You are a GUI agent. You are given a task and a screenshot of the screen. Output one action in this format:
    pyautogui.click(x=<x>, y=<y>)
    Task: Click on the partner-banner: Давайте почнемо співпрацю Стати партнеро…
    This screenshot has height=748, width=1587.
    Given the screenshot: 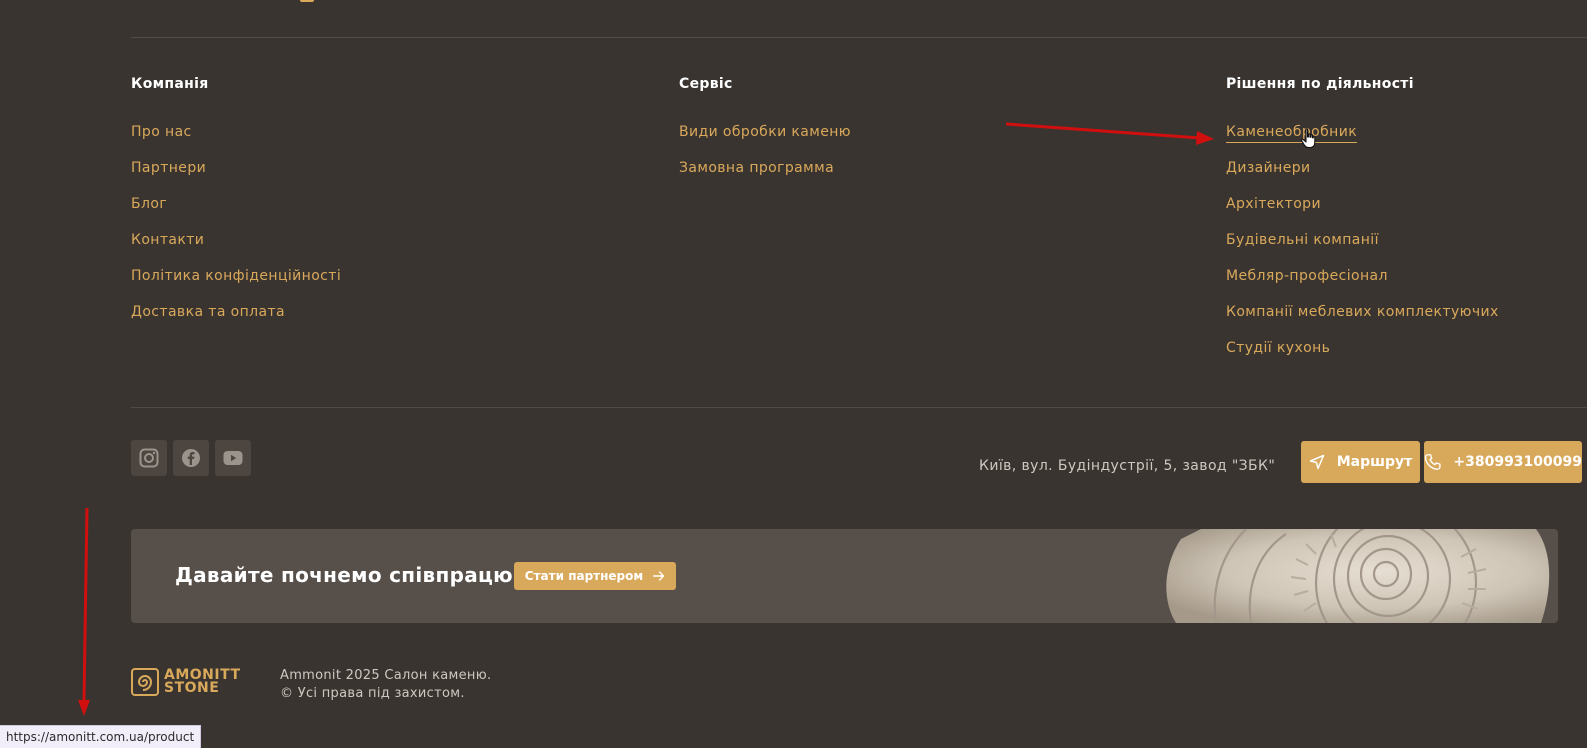 What is the action you would take?
    pyautogui.click(x=844, y=576)
    